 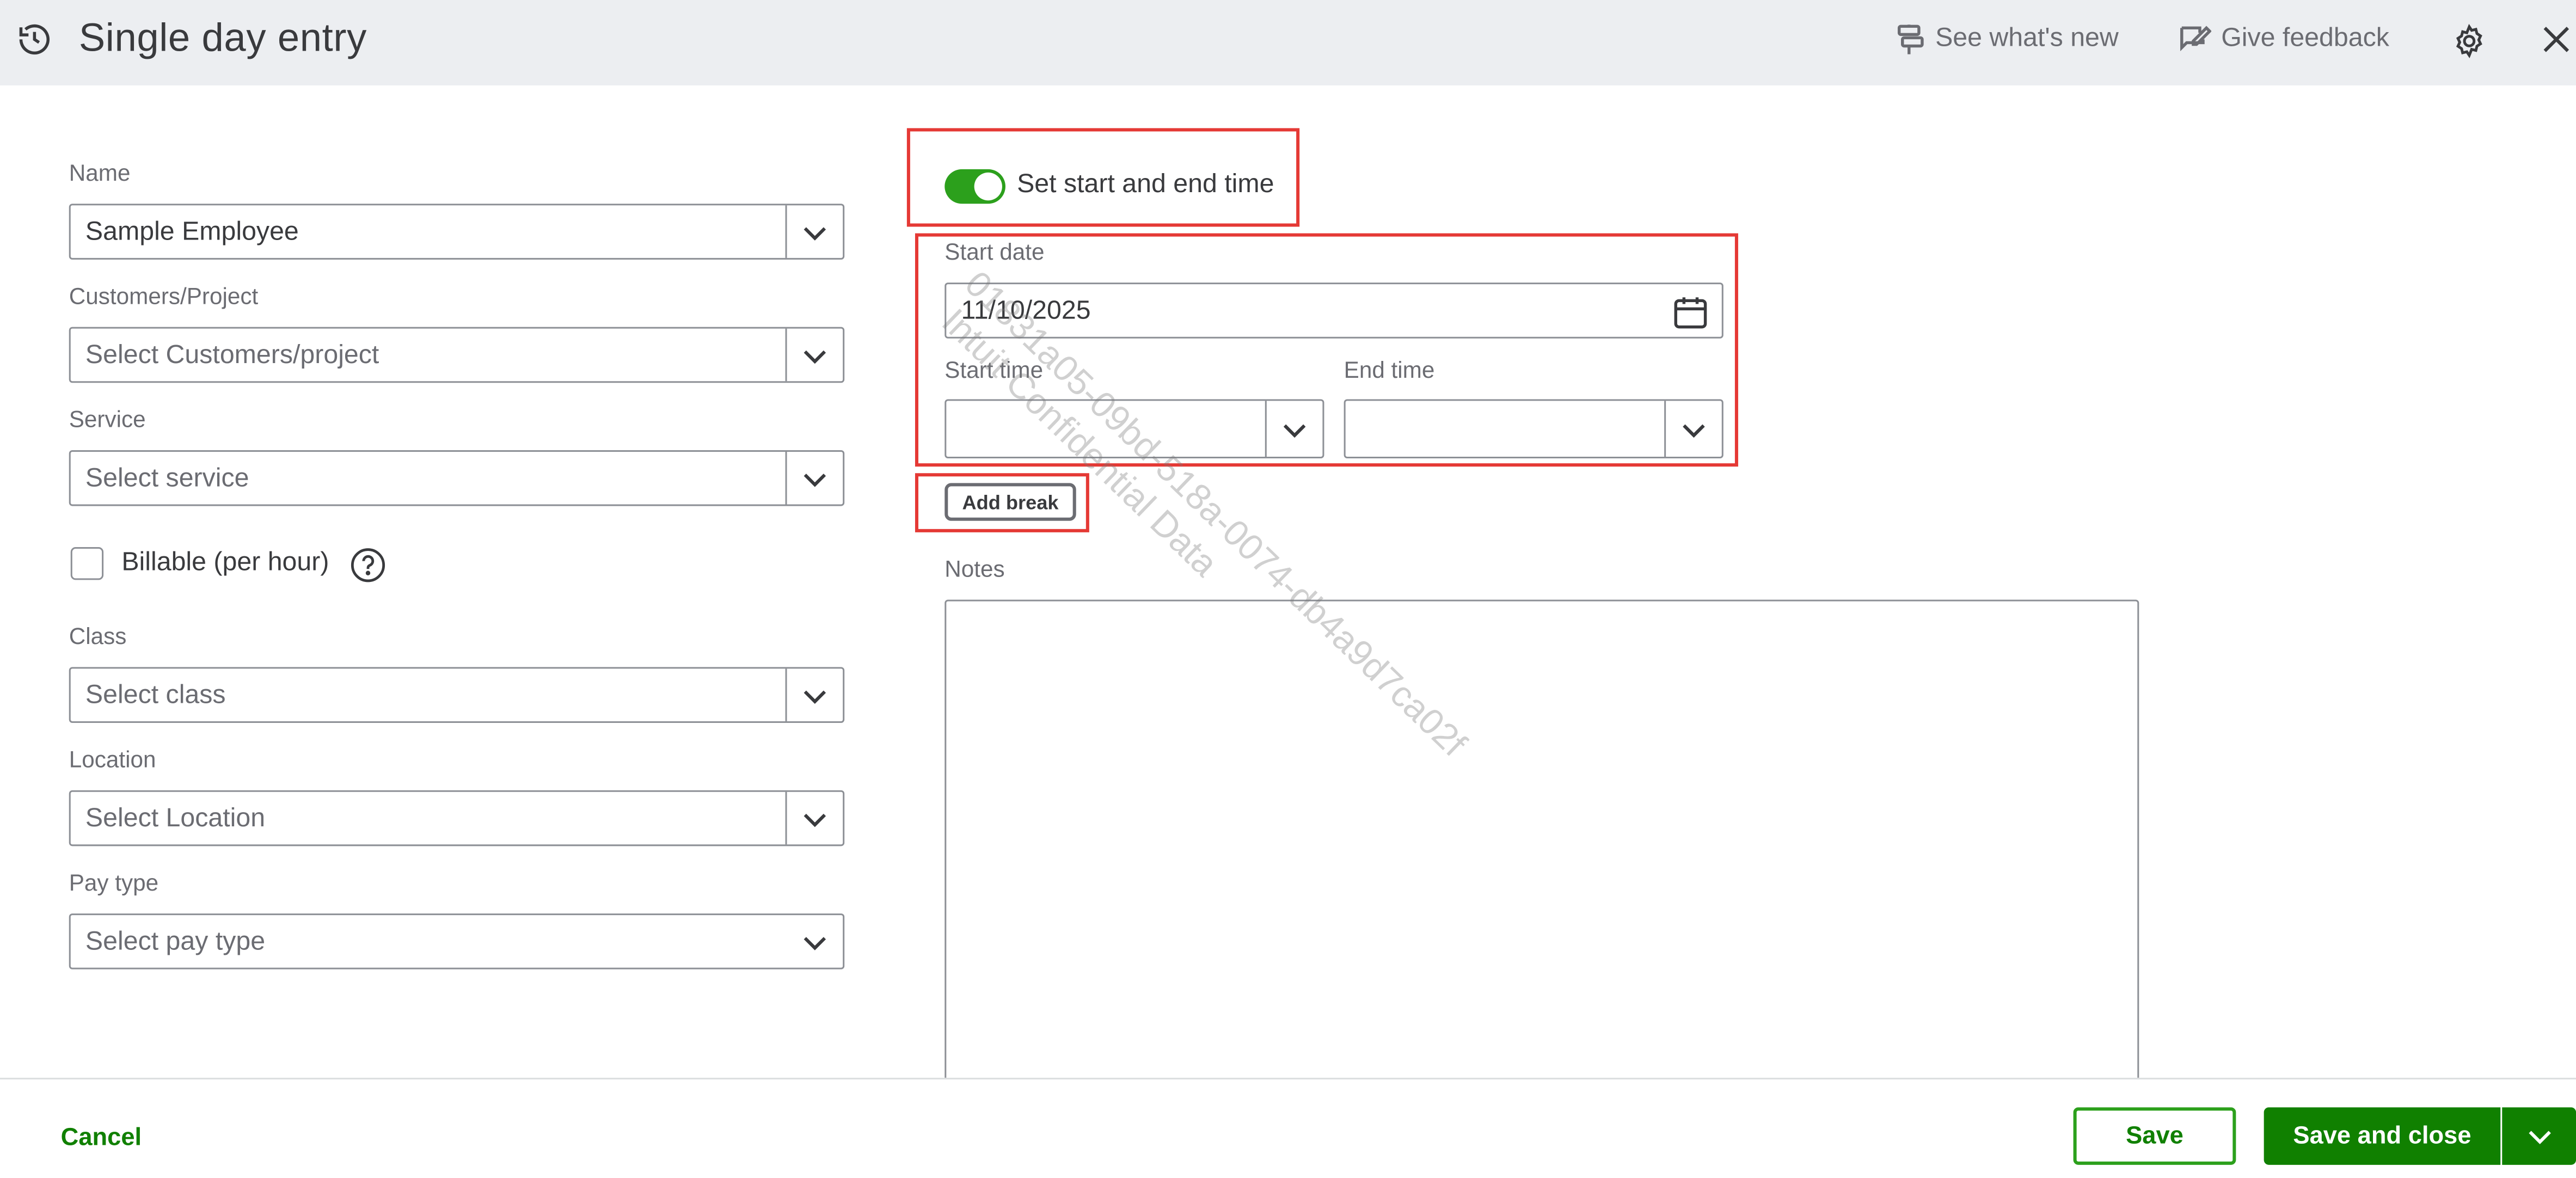 I want to click on customer-label: Customers/Project, so click(x=164, y=296).